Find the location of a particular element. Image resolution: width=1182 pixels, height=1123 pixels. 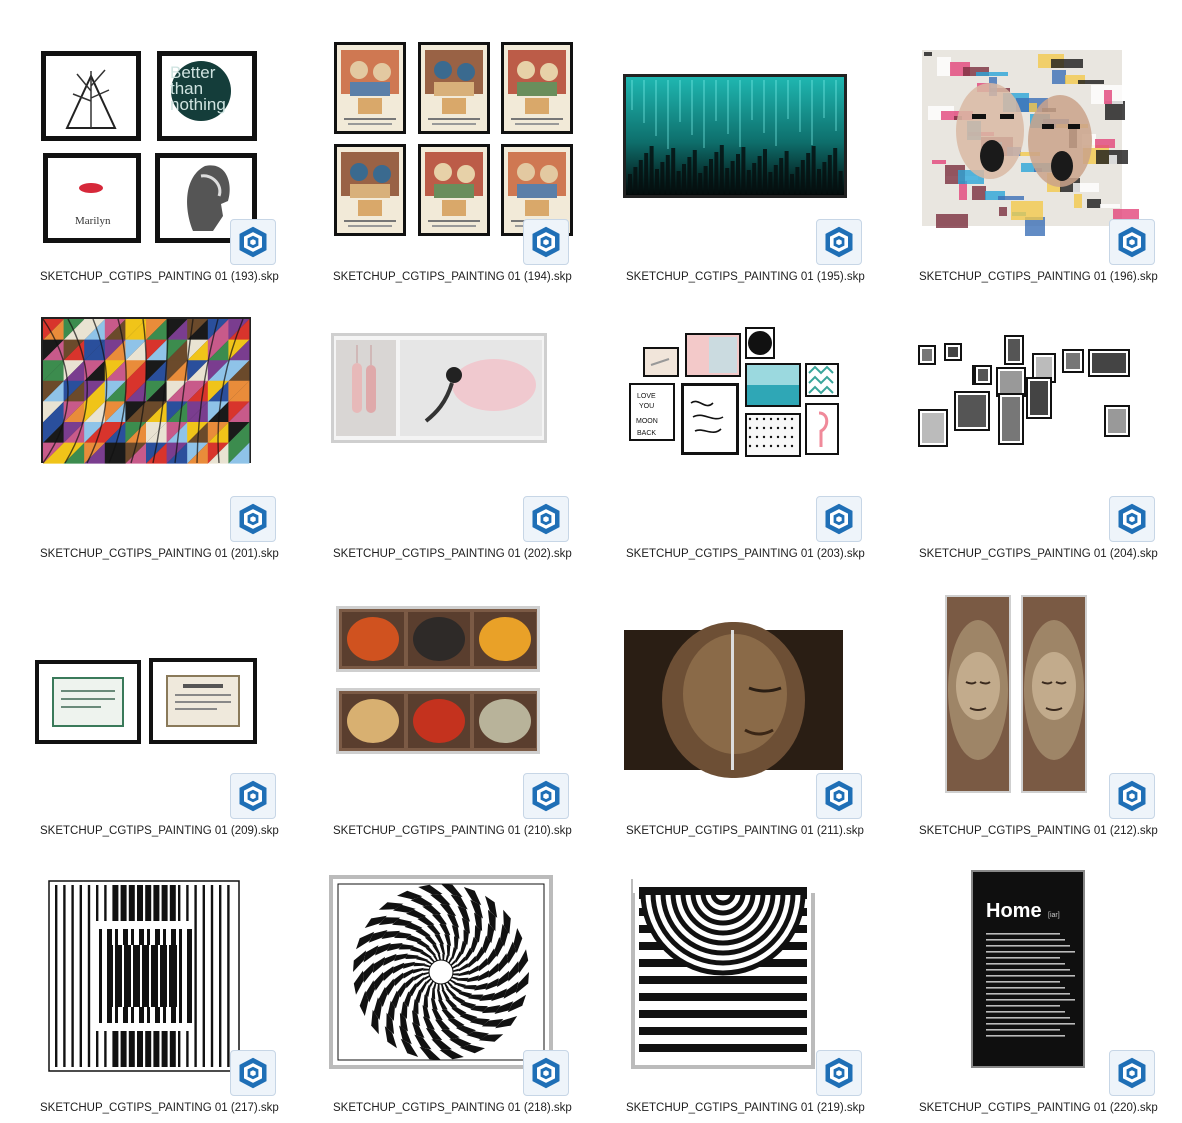

svg-text: YOU is located at coordinates (646, 406).